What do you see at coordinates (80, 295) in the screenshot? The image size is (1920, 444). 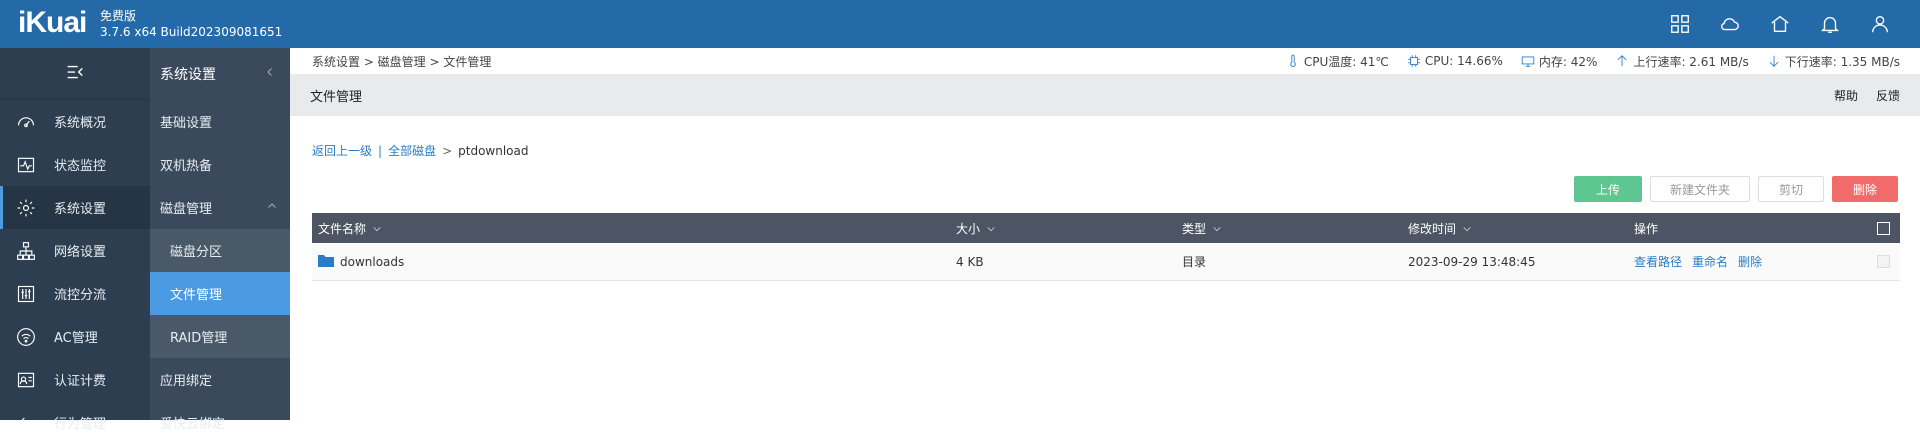 I see `sidebar-item-label: 流控分流` at bounding box center [80, 295].